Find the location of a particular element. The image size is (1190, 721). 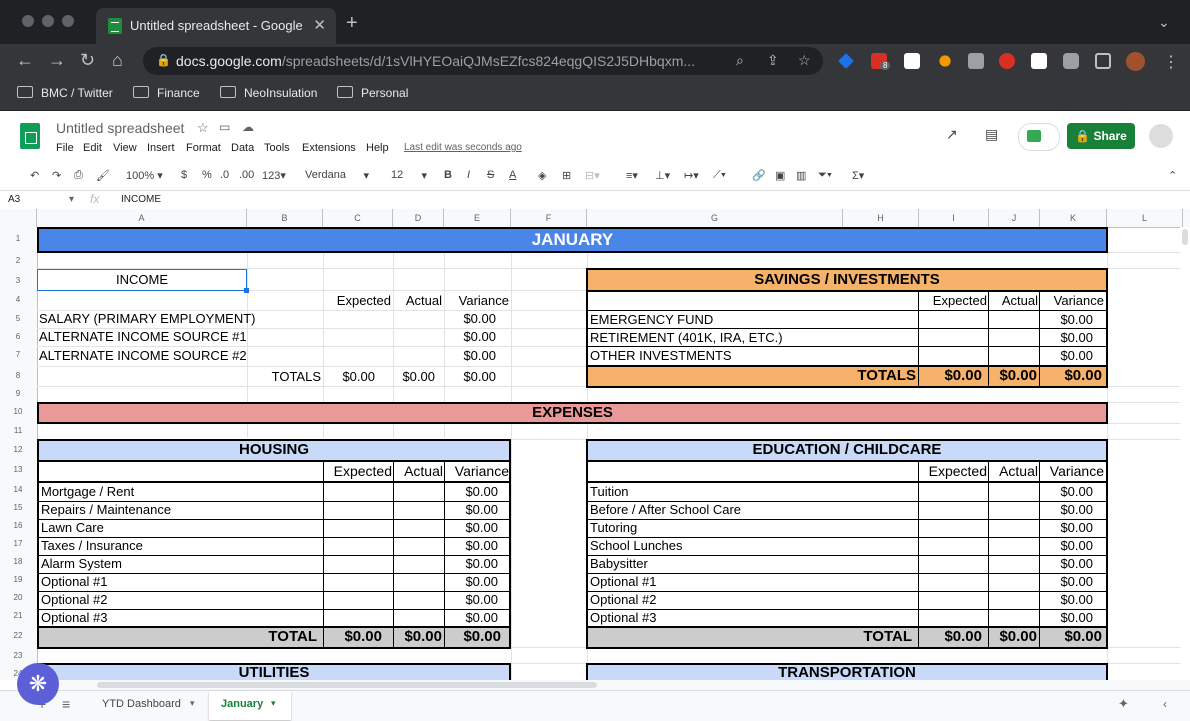

income-total-actual: $0.00 is located at coordinates (415, 377).